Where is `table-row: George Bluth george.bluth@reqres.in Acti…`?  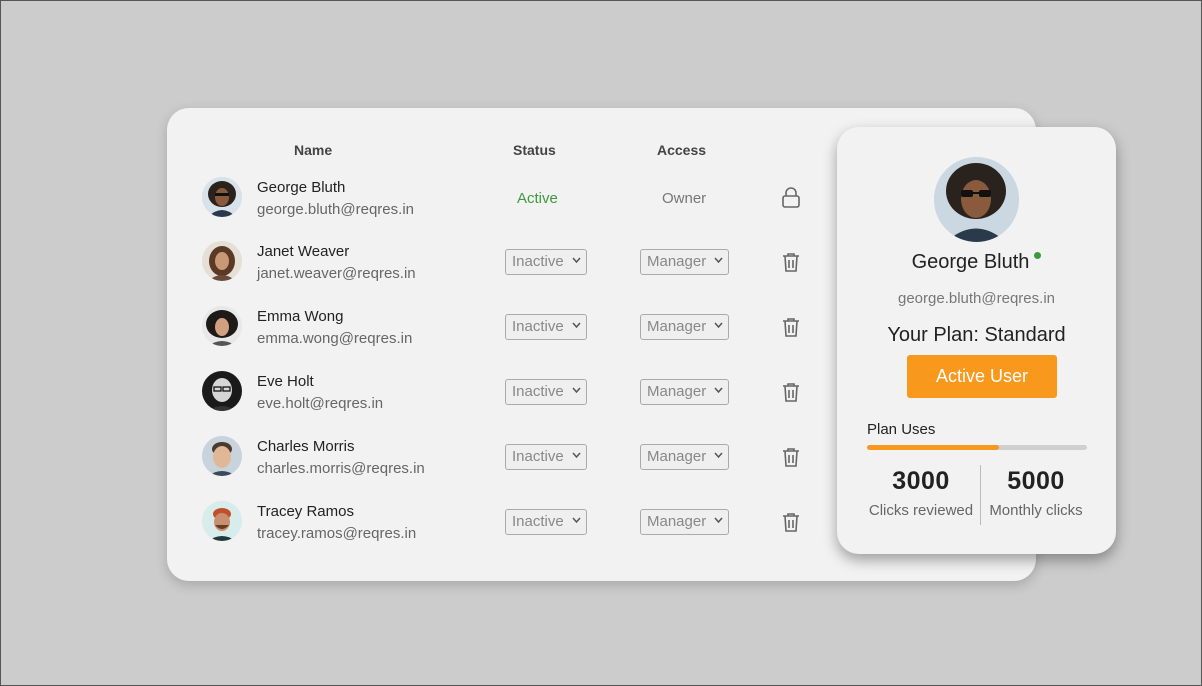
table-row: George Bluth george.bluth@reqres.in Acti… is located at coordinates (497, 209).